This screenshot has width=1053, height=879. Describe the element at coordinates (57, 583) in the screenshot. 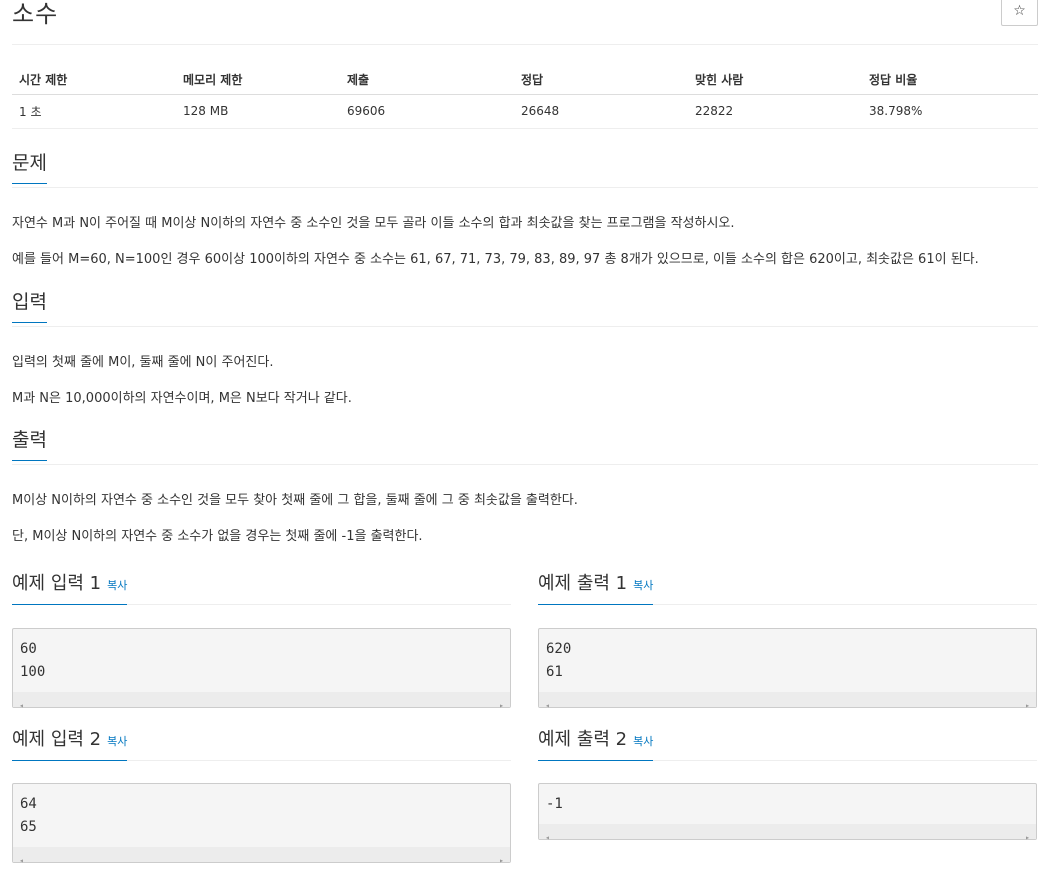

I see `sample-input-1-title: 예제 입력 1` at that location.